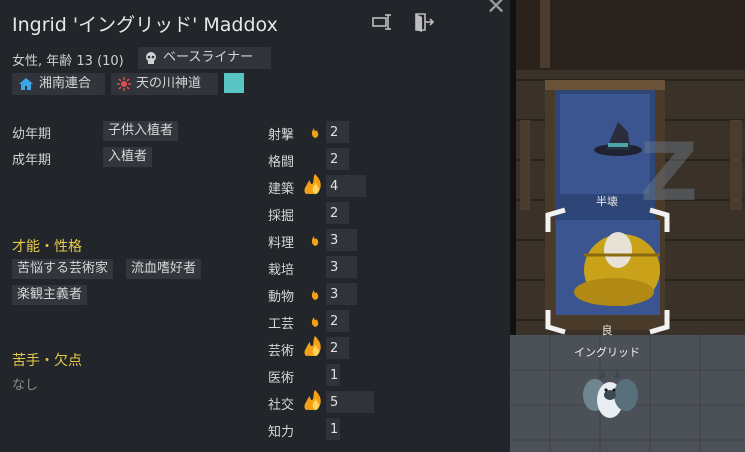 Image resolution: width=745 pixels, height=452 pixels. What do you see at coordinates (141, 131) in the screenshot?
I see `childhood-backstory: 子供入植者` at bounding box center [141, 131].